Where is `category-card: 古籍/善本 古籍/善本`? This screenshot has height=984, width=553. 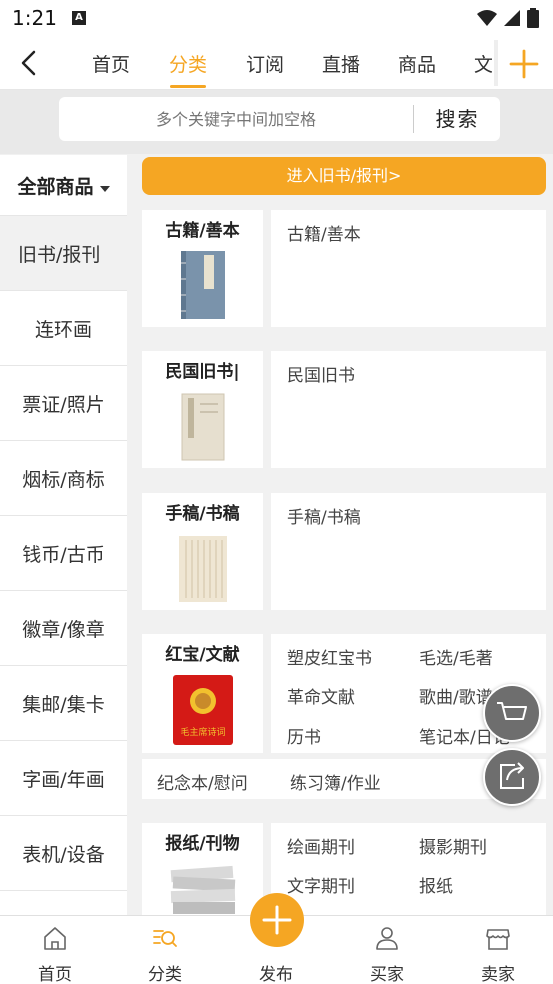
category-card: 古籍/善本 古籍/善本 is located at coordinates (344, 268).